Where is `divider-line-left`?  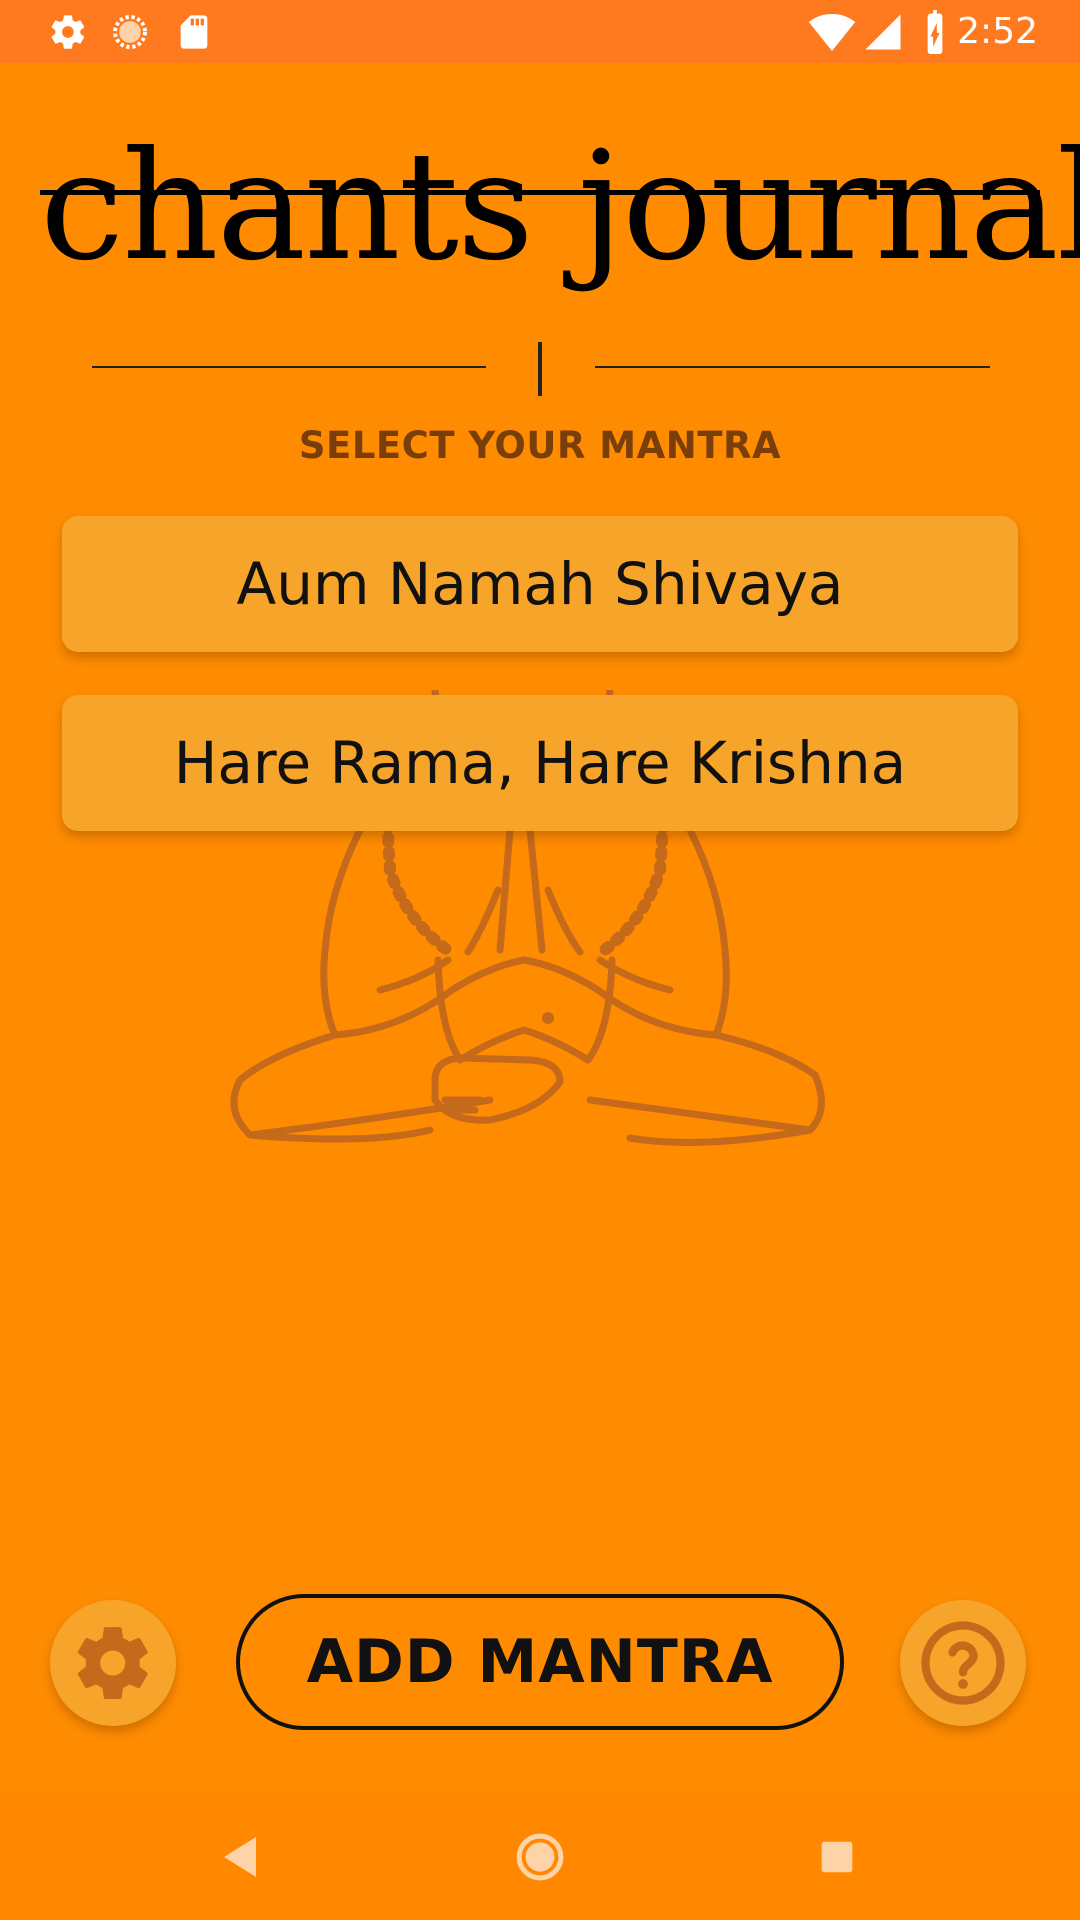 divider-line-left is located at coordinates (289, 367).